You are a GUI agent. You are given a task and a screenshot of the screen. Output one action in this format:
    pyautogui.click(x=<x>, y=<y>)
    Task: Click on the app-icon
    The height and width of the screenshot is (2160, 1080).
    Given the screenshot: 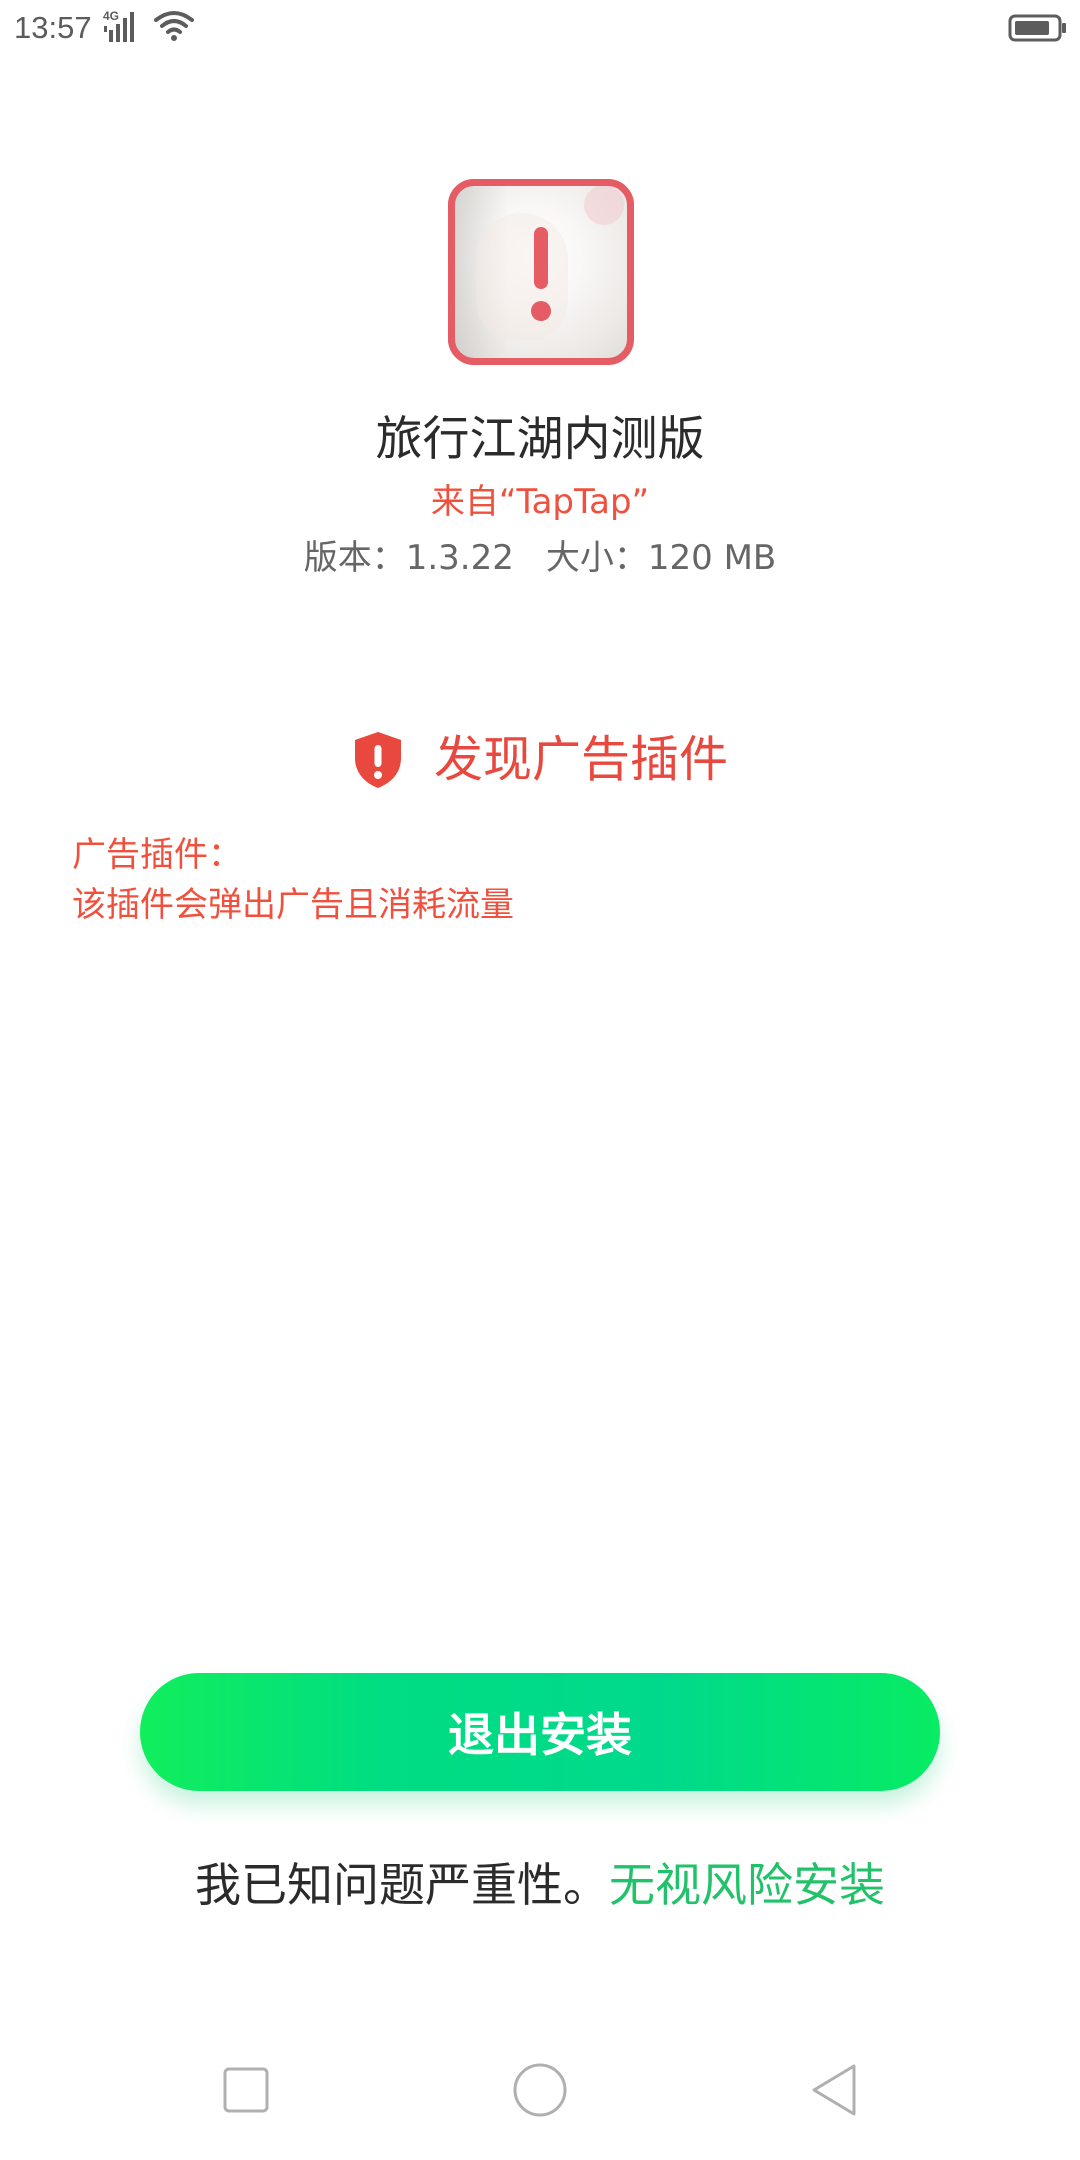 What is the action you would take?
    pyautogui.click(x=541, y=272)
    